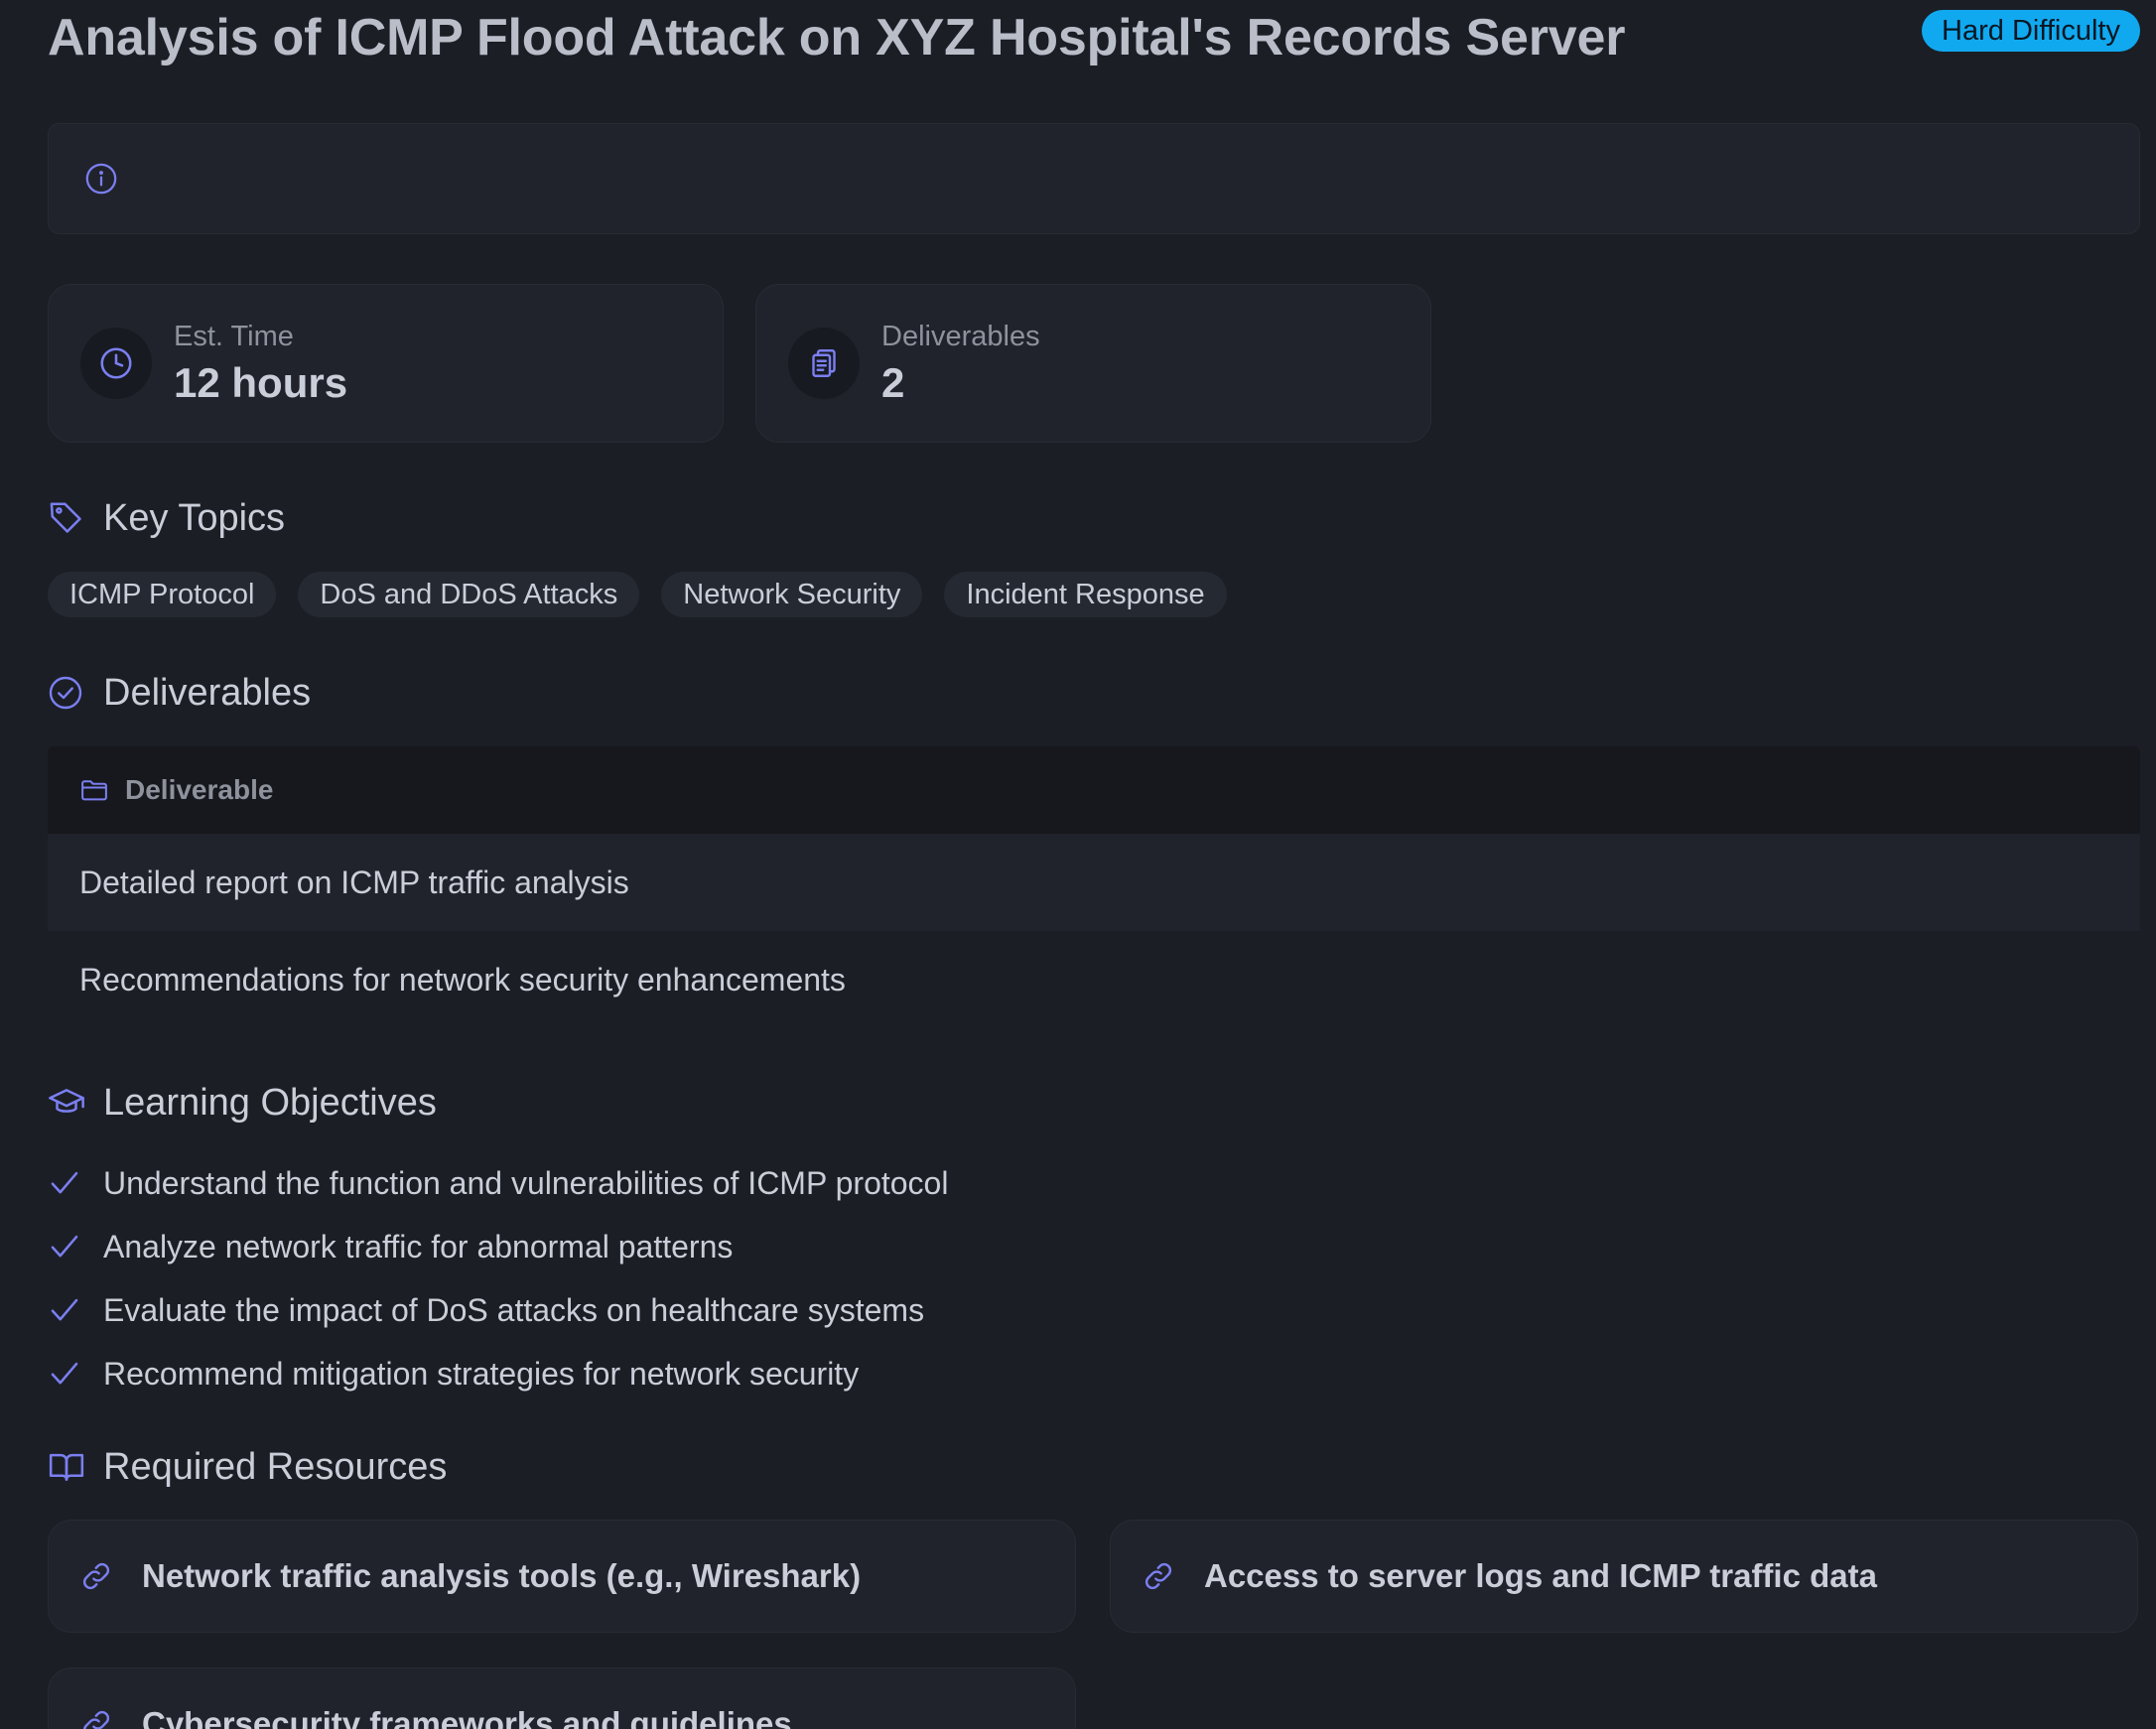  I want to click on difficulty-badge: Hard Difficulty, so click(2031, 31).